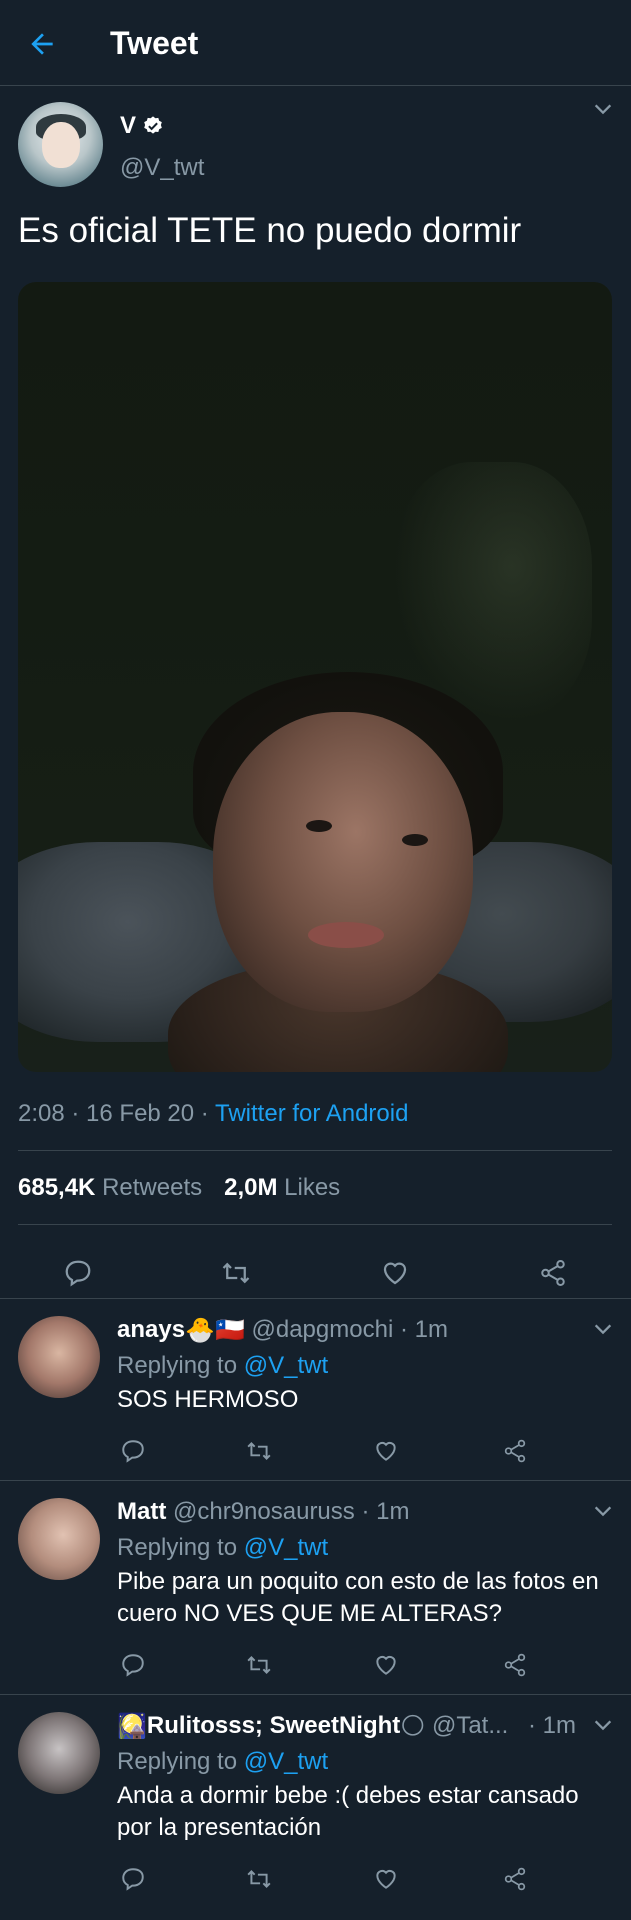 Image resolution: width=631 pixels, height=1920 pixels. Describe the element at coordinates (162, 168) in the screenshot. I see `author-handle: @V_twt` at that location.